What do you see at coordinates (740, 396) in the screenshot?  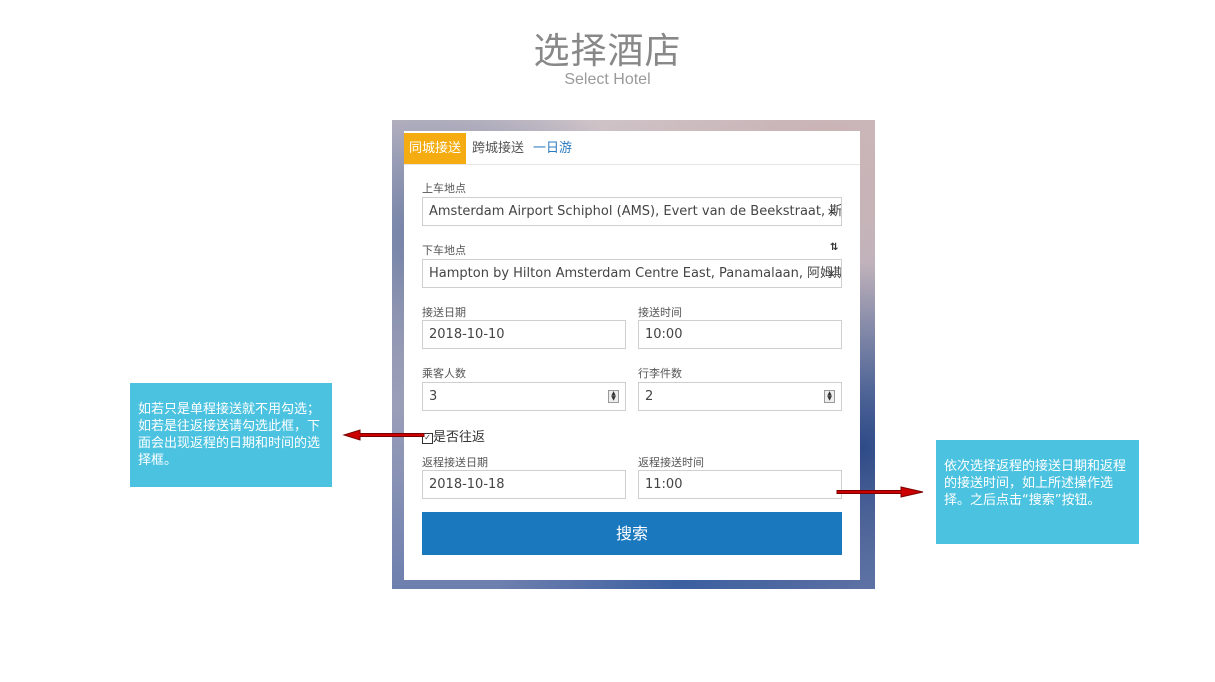 I see `luggage-input: 2 ▲ ▼` at bounding box center [740, 396].